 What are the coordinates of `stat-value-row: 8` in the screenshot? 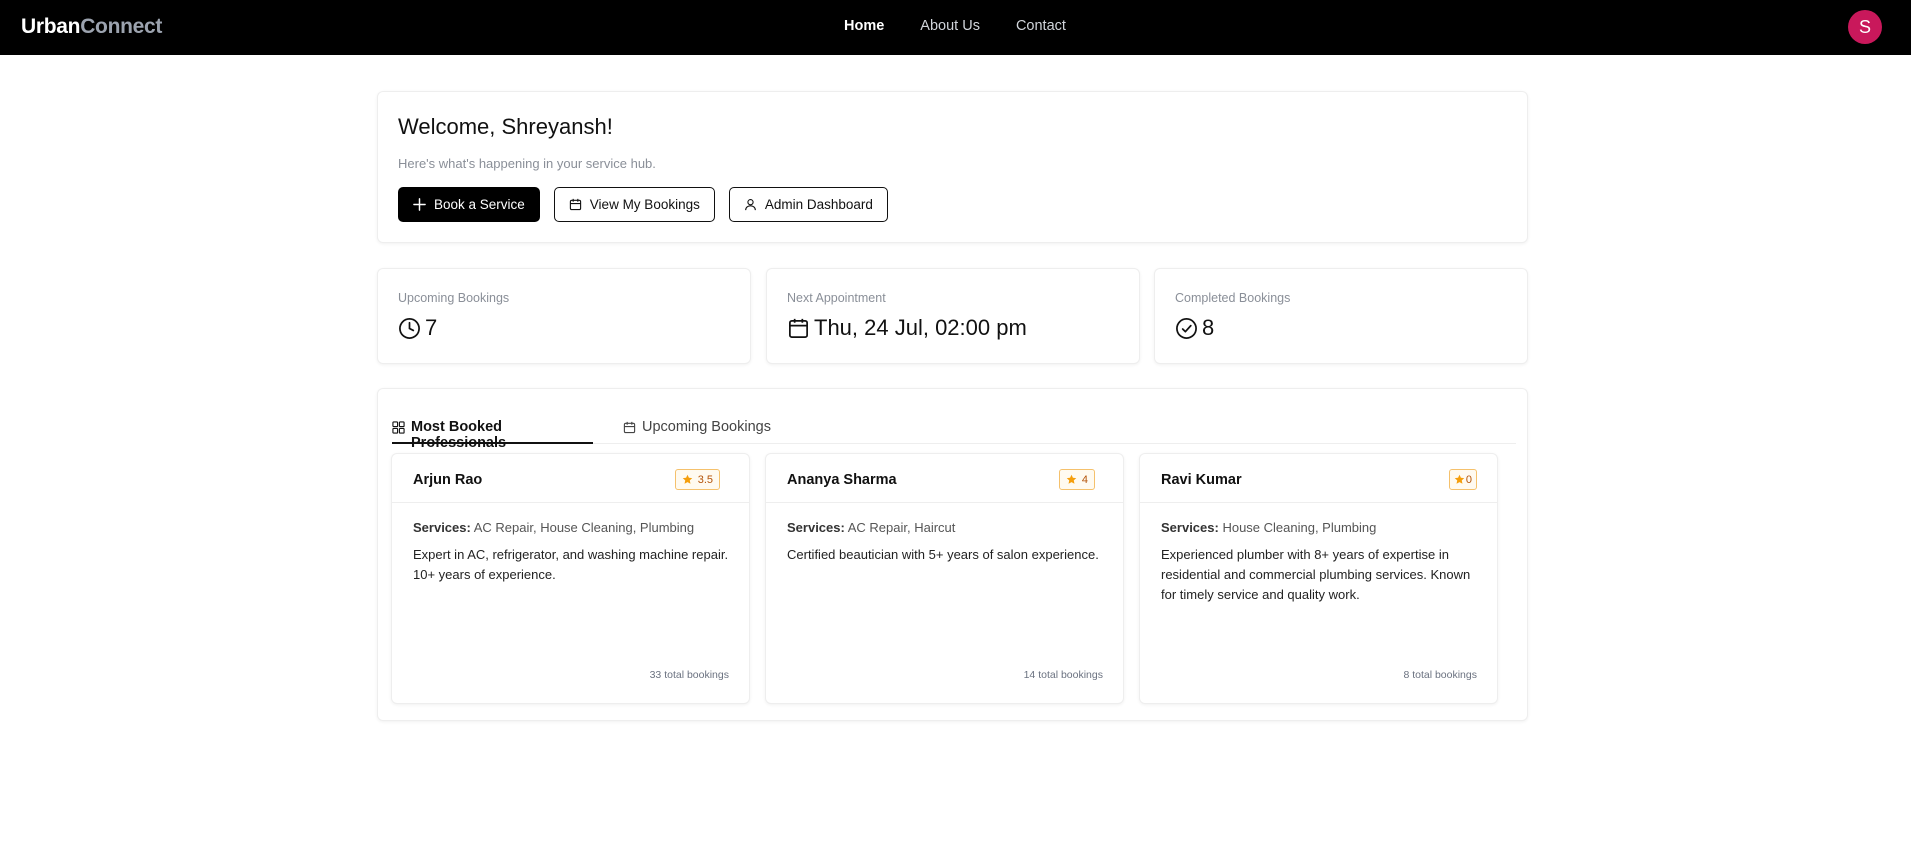 It's located at (1194, 328).